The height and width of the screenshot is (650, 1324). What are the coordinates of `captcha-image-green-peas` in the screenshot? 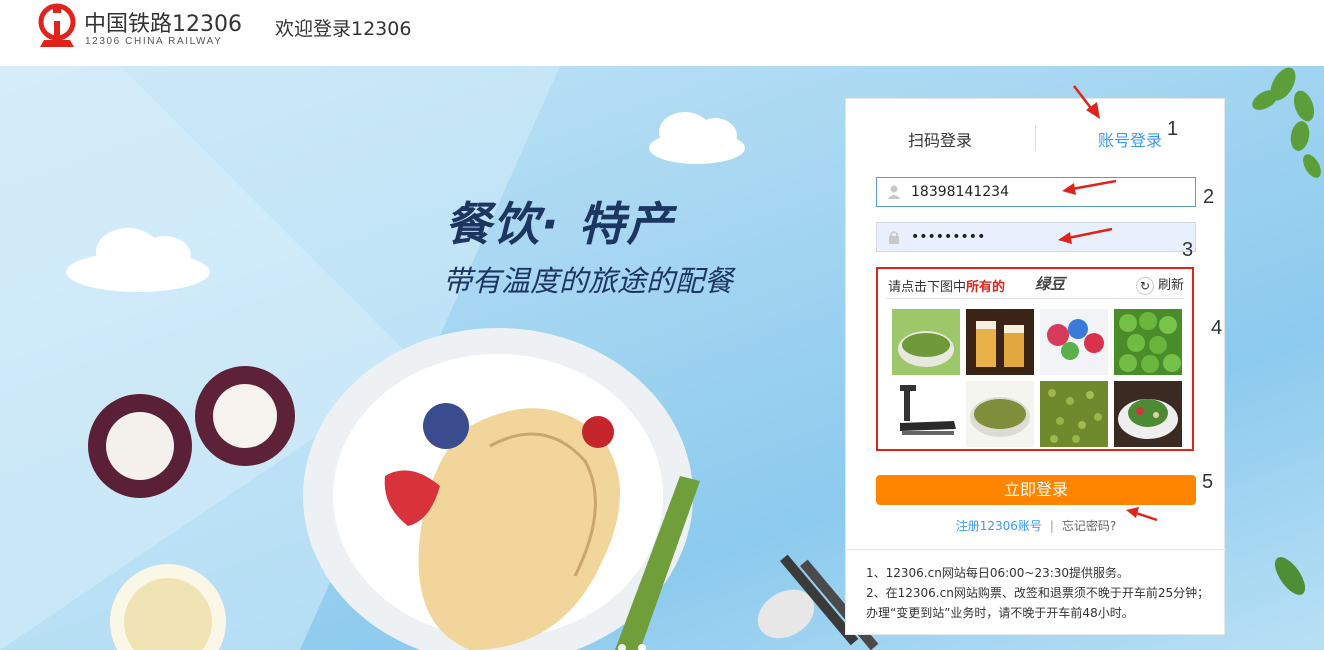 It's located at (1148, 342).